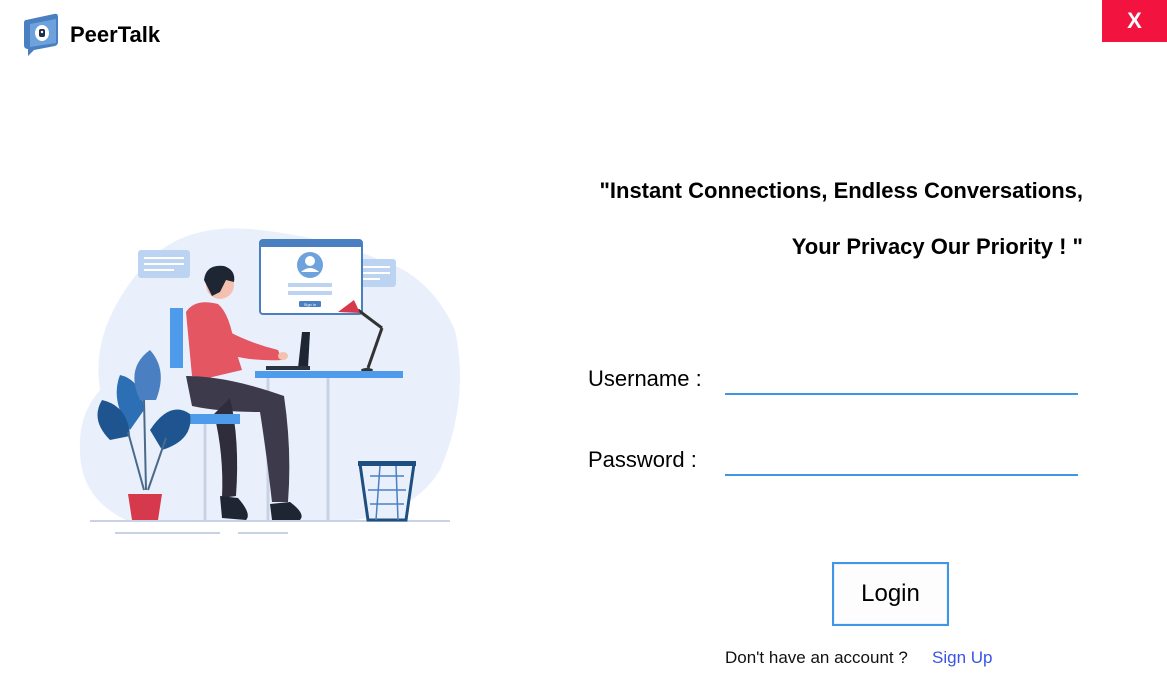  What do you see at coordinates (329, 374) in the screenshot?
I see `desk-top` at bounding box center [329, 374].